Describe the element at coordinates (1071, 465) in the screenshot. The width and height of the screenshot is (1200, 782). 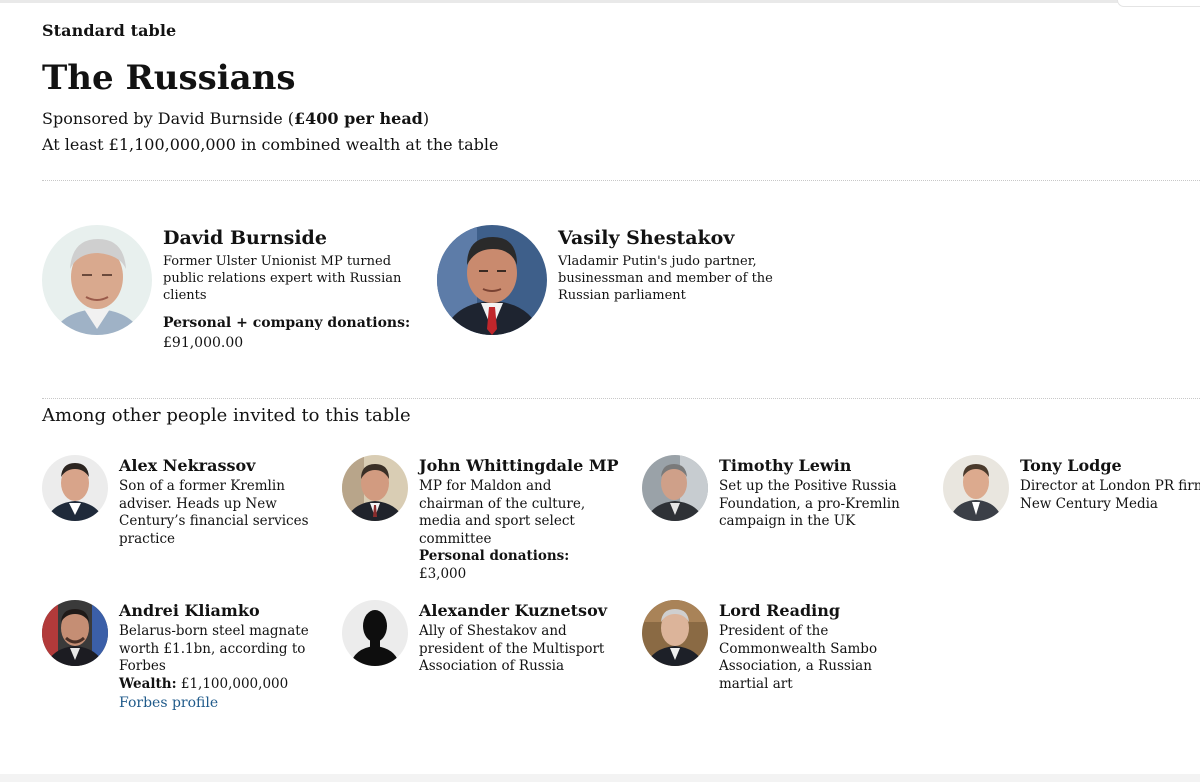
I see `guest-name: Tony Lodge` at that location.